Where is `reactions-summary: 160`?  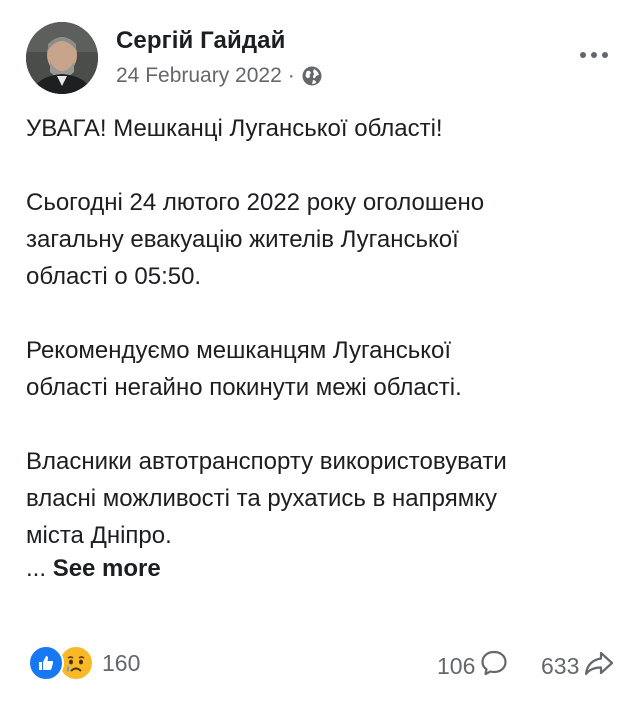 reactions-summary: 160 is located at coordinates (84, 663).